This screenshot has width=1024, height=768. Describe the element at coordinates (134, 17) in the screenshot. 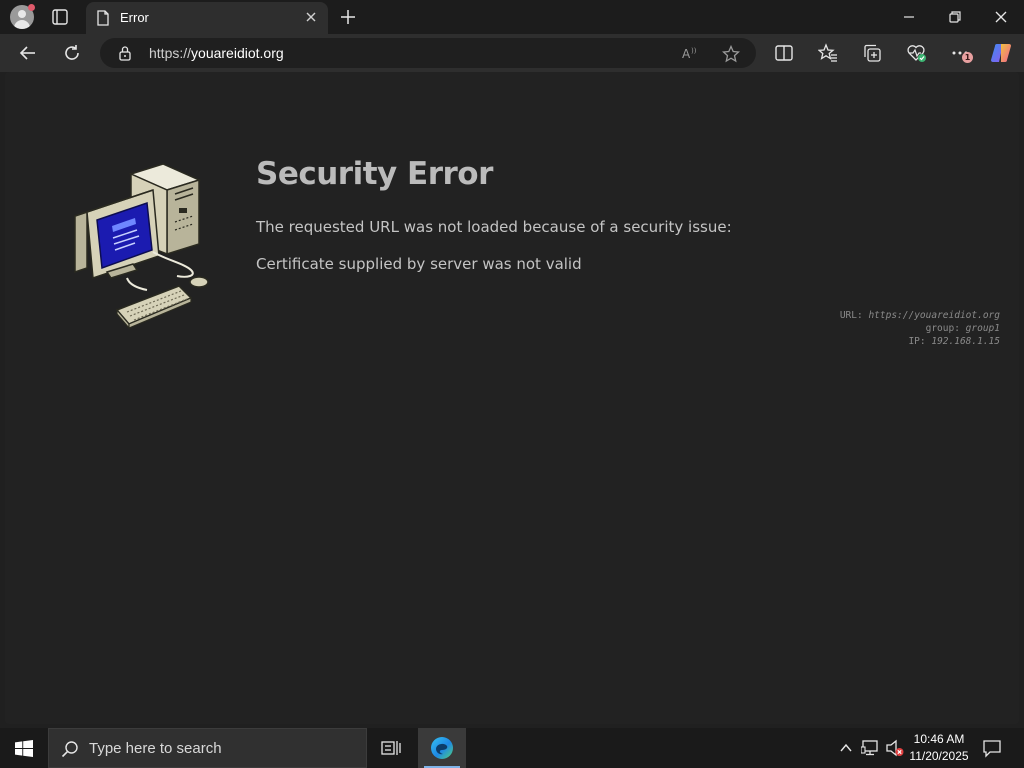

I see `tab-title: Error` at that location.